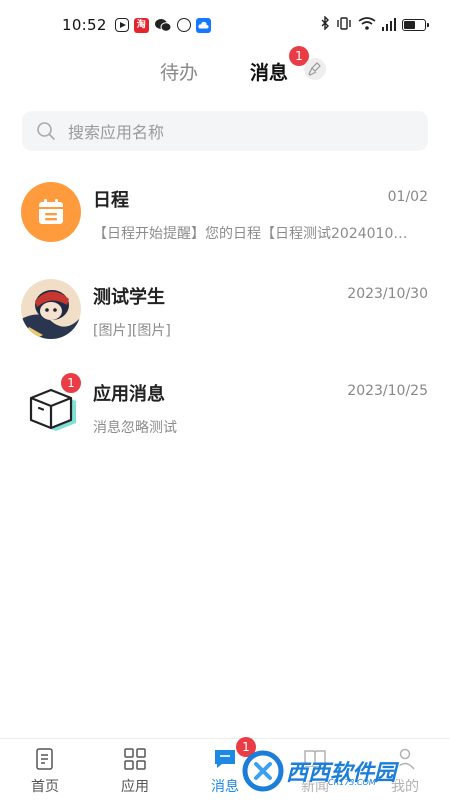 The height and width of the screenshot is (800, 450). What do you see at coordinates (388, 24) in the screenshot?
I see `signal-icon` at bounding box center [388, 24].